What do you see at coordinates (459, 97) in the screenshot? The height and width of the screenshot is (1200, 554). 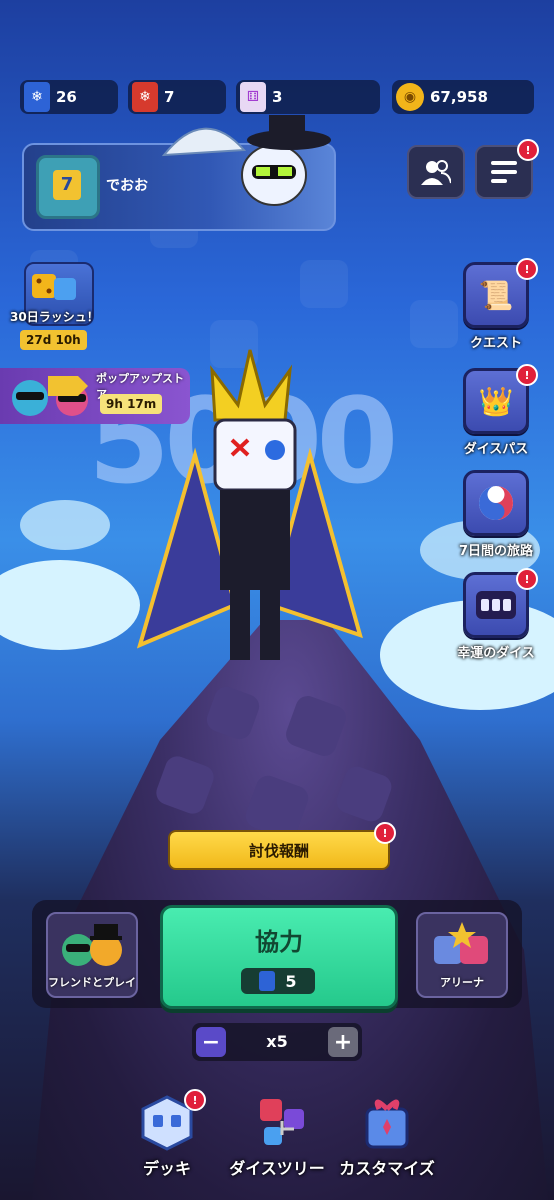 I see `currency-value: 67,958` at bounding box center [459, 97].